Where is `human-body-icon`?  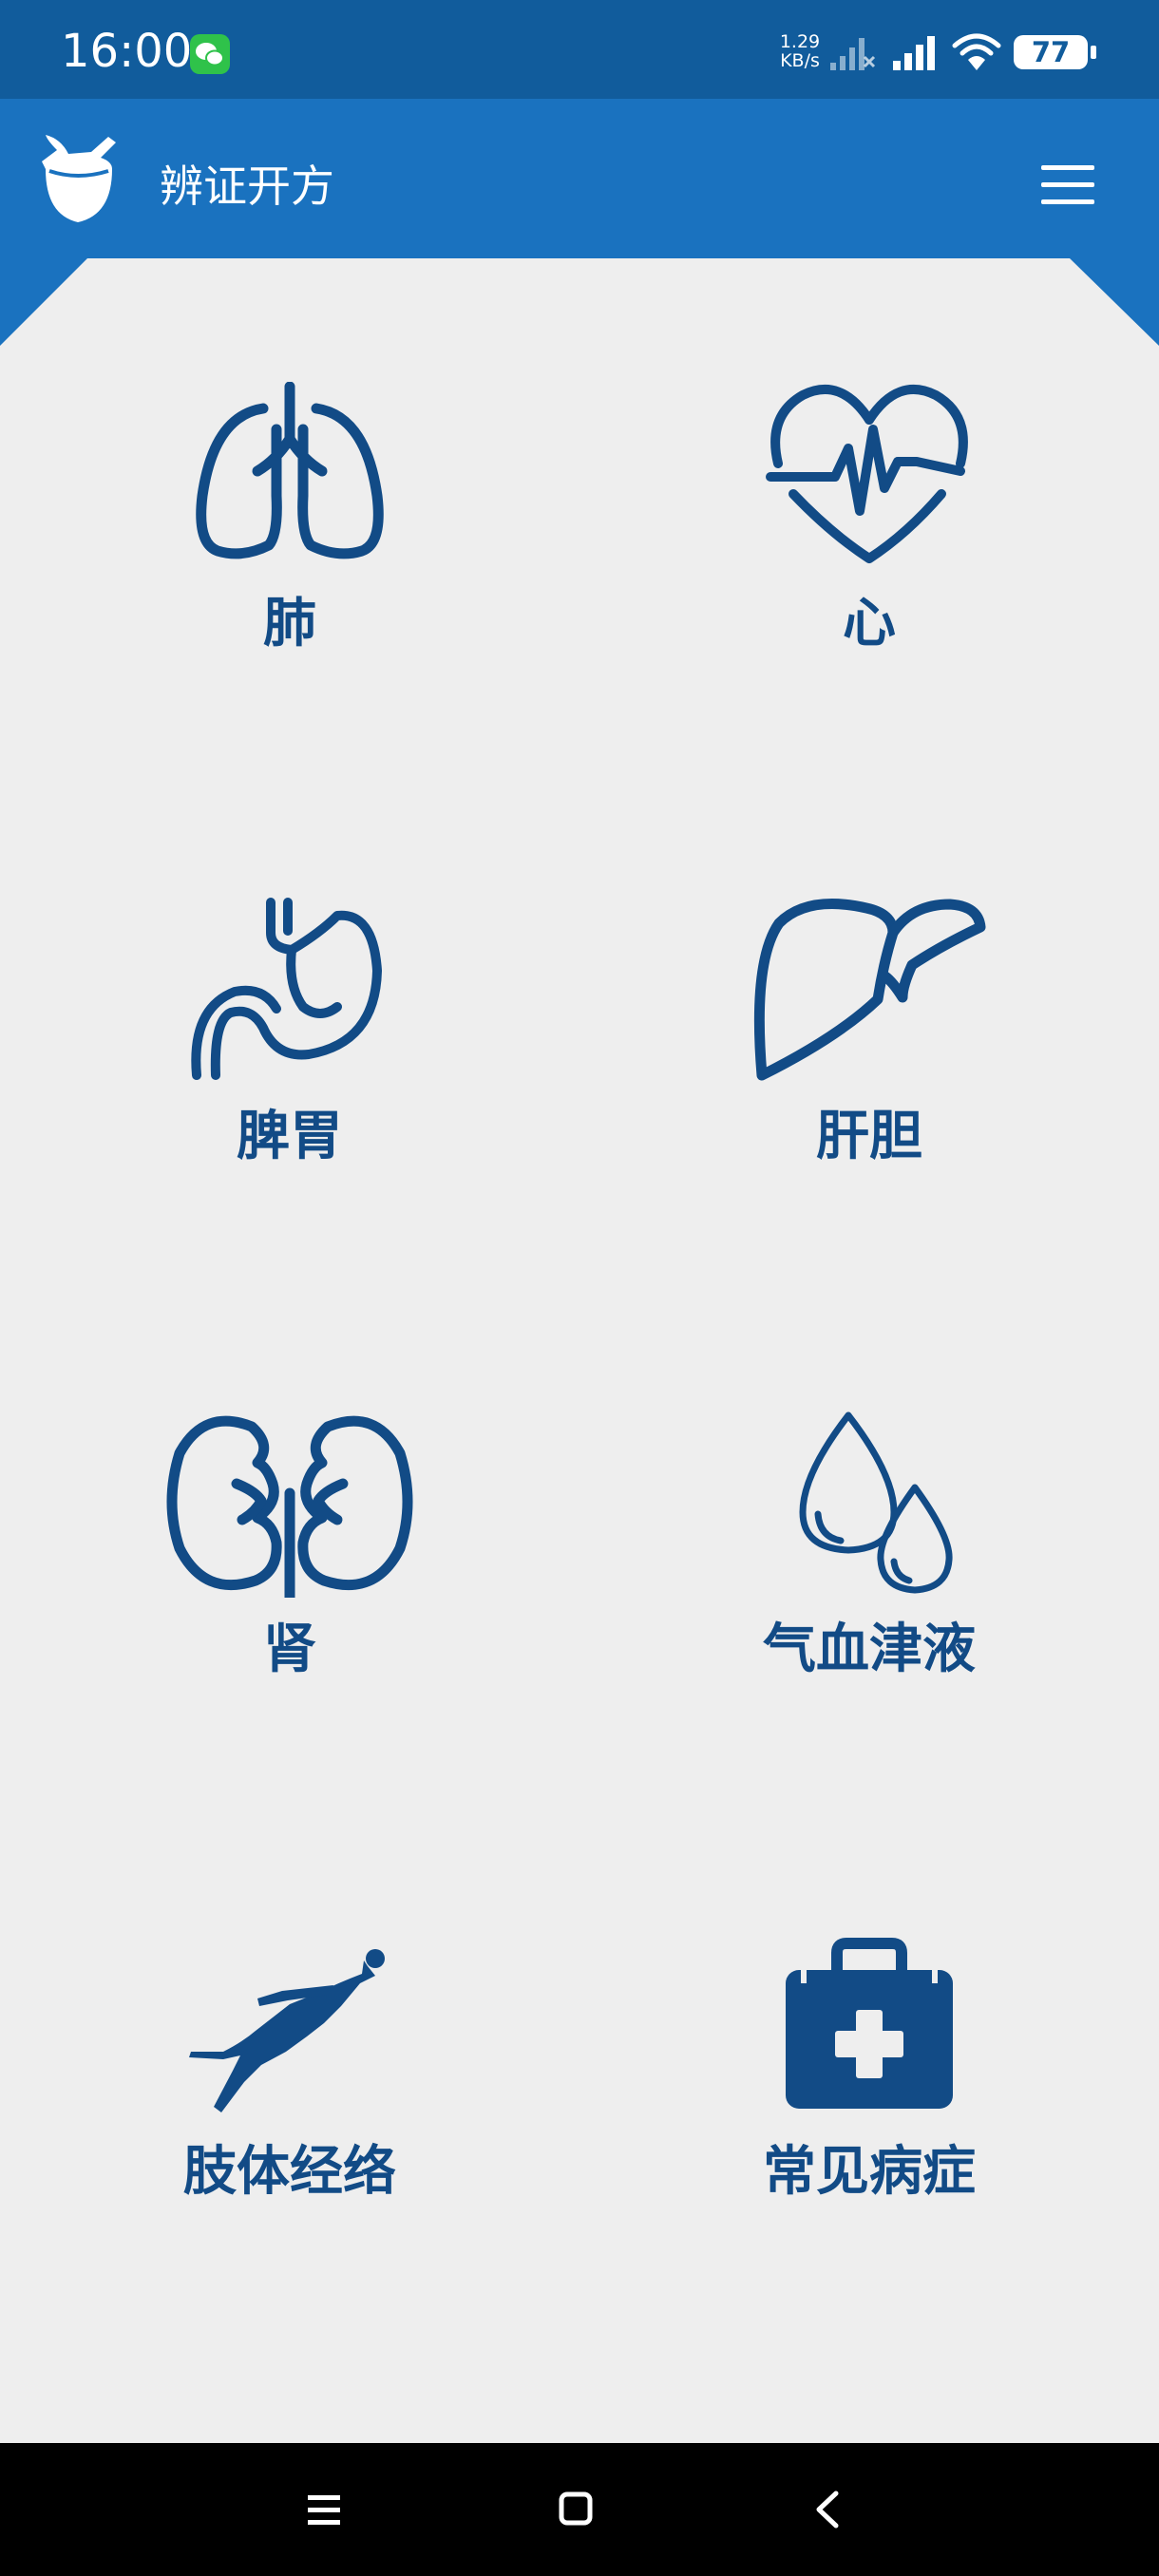
human-body-icon is located at coordinates (287, 2030).